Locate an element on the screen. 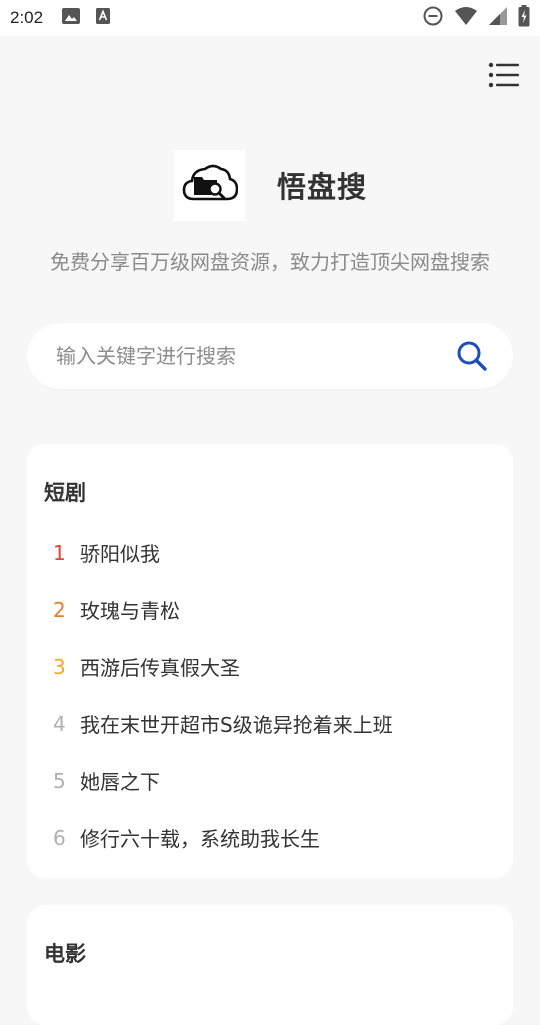  rank-title: 玫瑰与青松 is located at coordinates (130, 611).